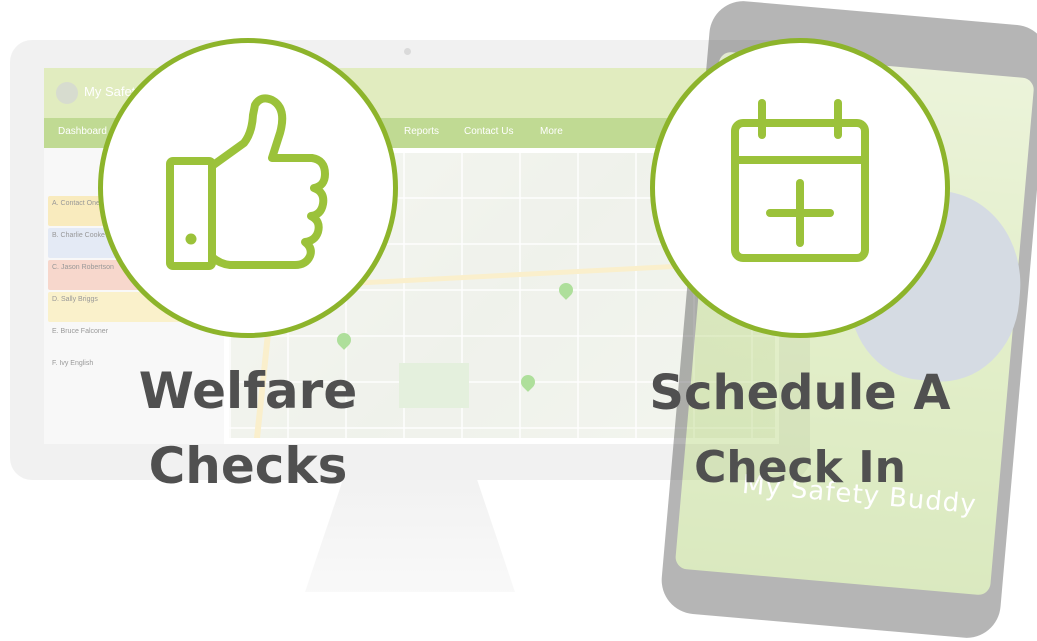 Image resolution: width=1037 pixels, height=641 pixels. I want to click on contact-name: E. Bruce Falconer, so click(80, 331).